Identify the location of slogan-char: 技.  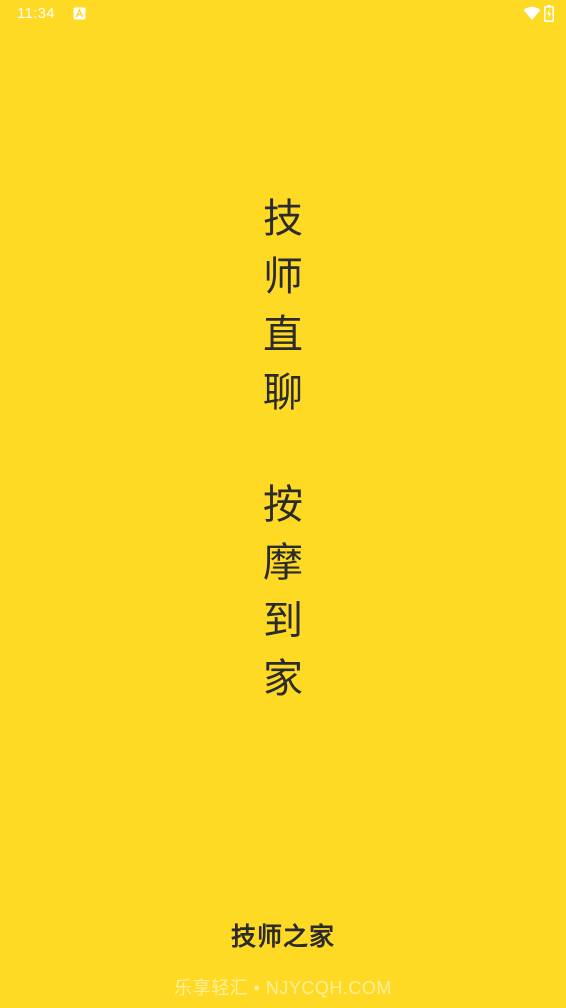
(283, 219).